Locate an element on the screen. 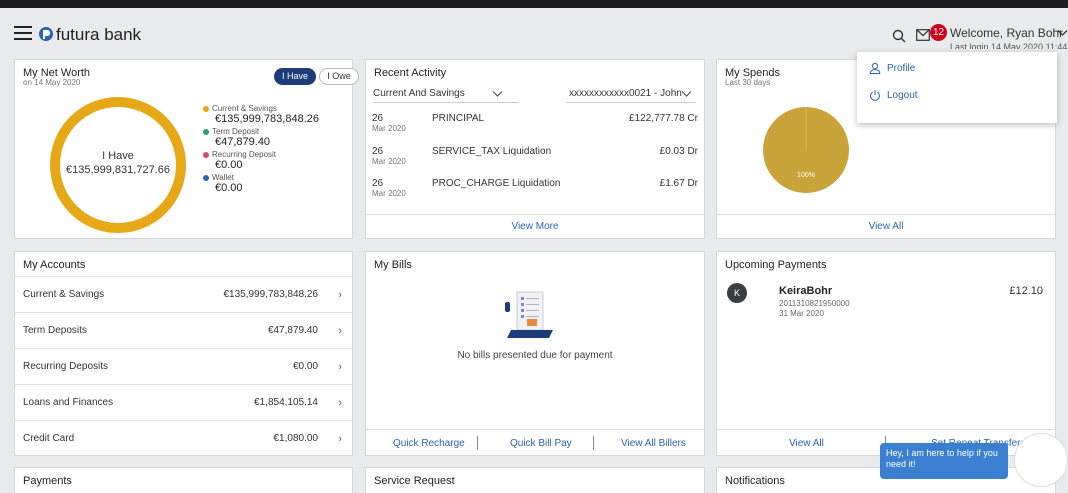 The width and height of the screenshot is (1068, 493). net-worth-date: on 14 May 2020 is located at coordinates (52, 82).